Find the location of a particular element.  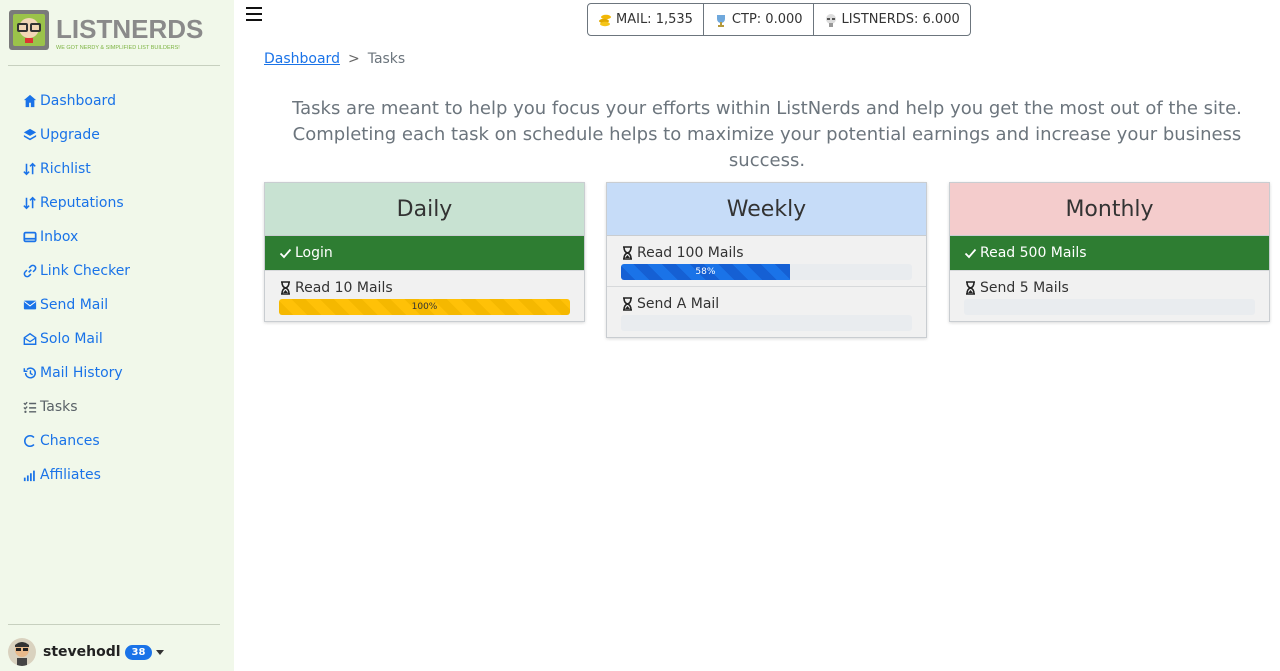

sidebar-item-dashboard: Dashboard is located at coordinates (76, 101).